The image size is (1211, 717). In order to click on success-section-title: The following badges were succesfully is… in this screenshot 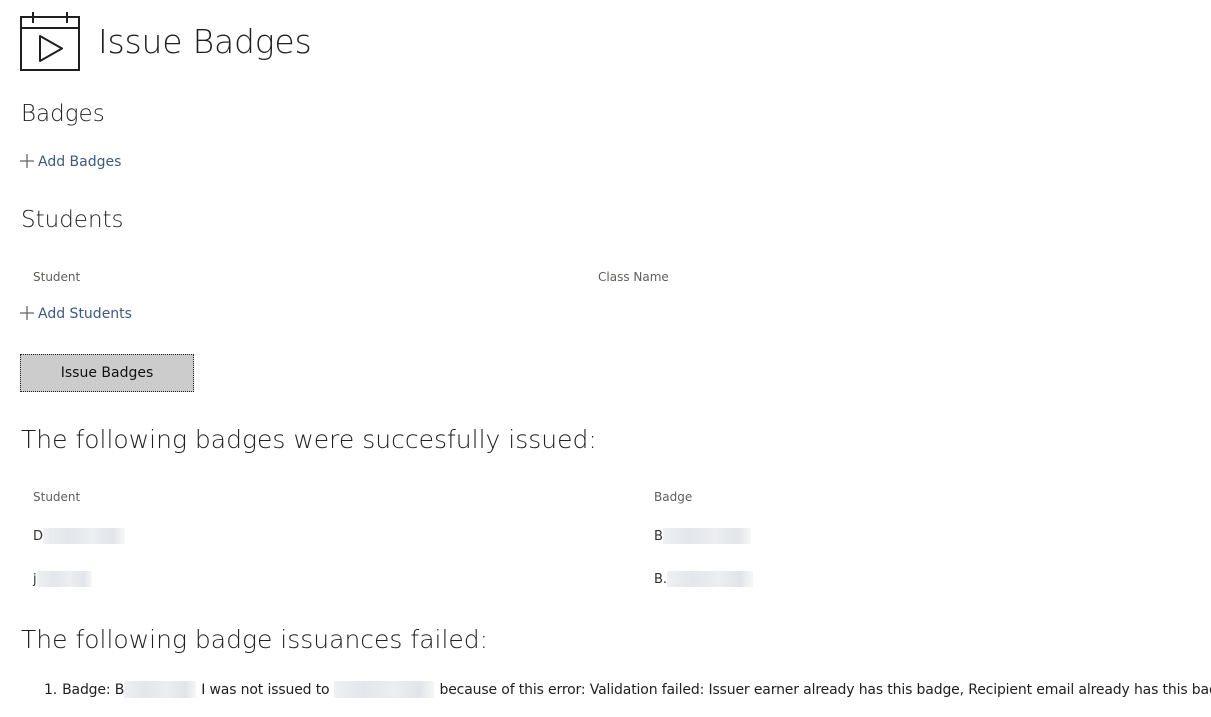, I will do `click(309, 439)`.